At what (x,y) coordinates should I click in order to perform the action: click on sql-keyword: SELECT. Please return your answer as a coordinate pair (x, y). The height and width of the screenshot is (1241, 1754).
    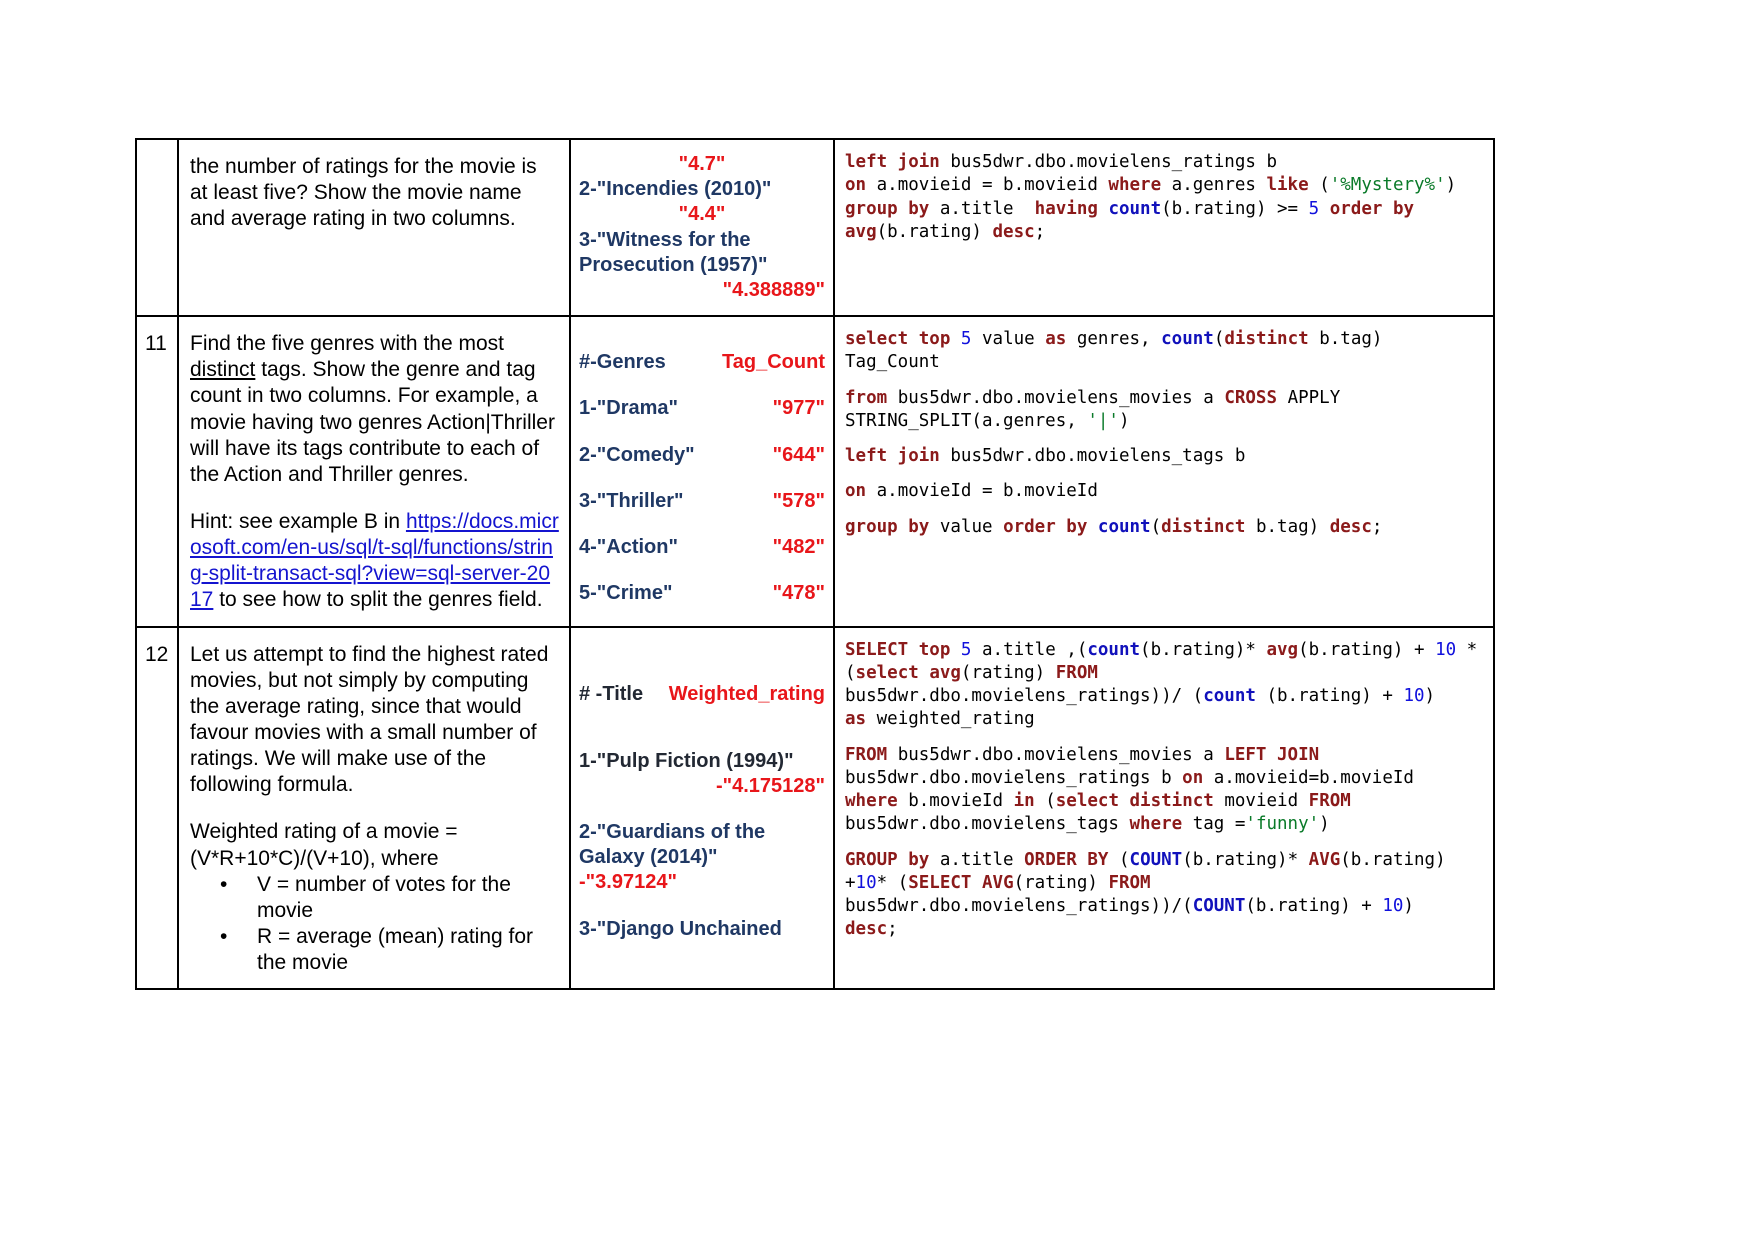
    Looking at the image, I should click on (940, 882).